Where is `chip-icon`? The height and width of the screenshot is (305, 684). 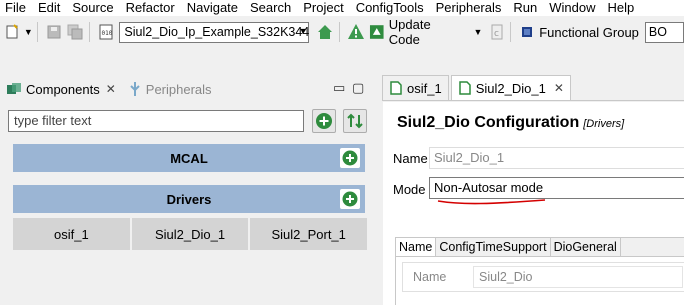
chip-icon is located at coordinates (527, 32).